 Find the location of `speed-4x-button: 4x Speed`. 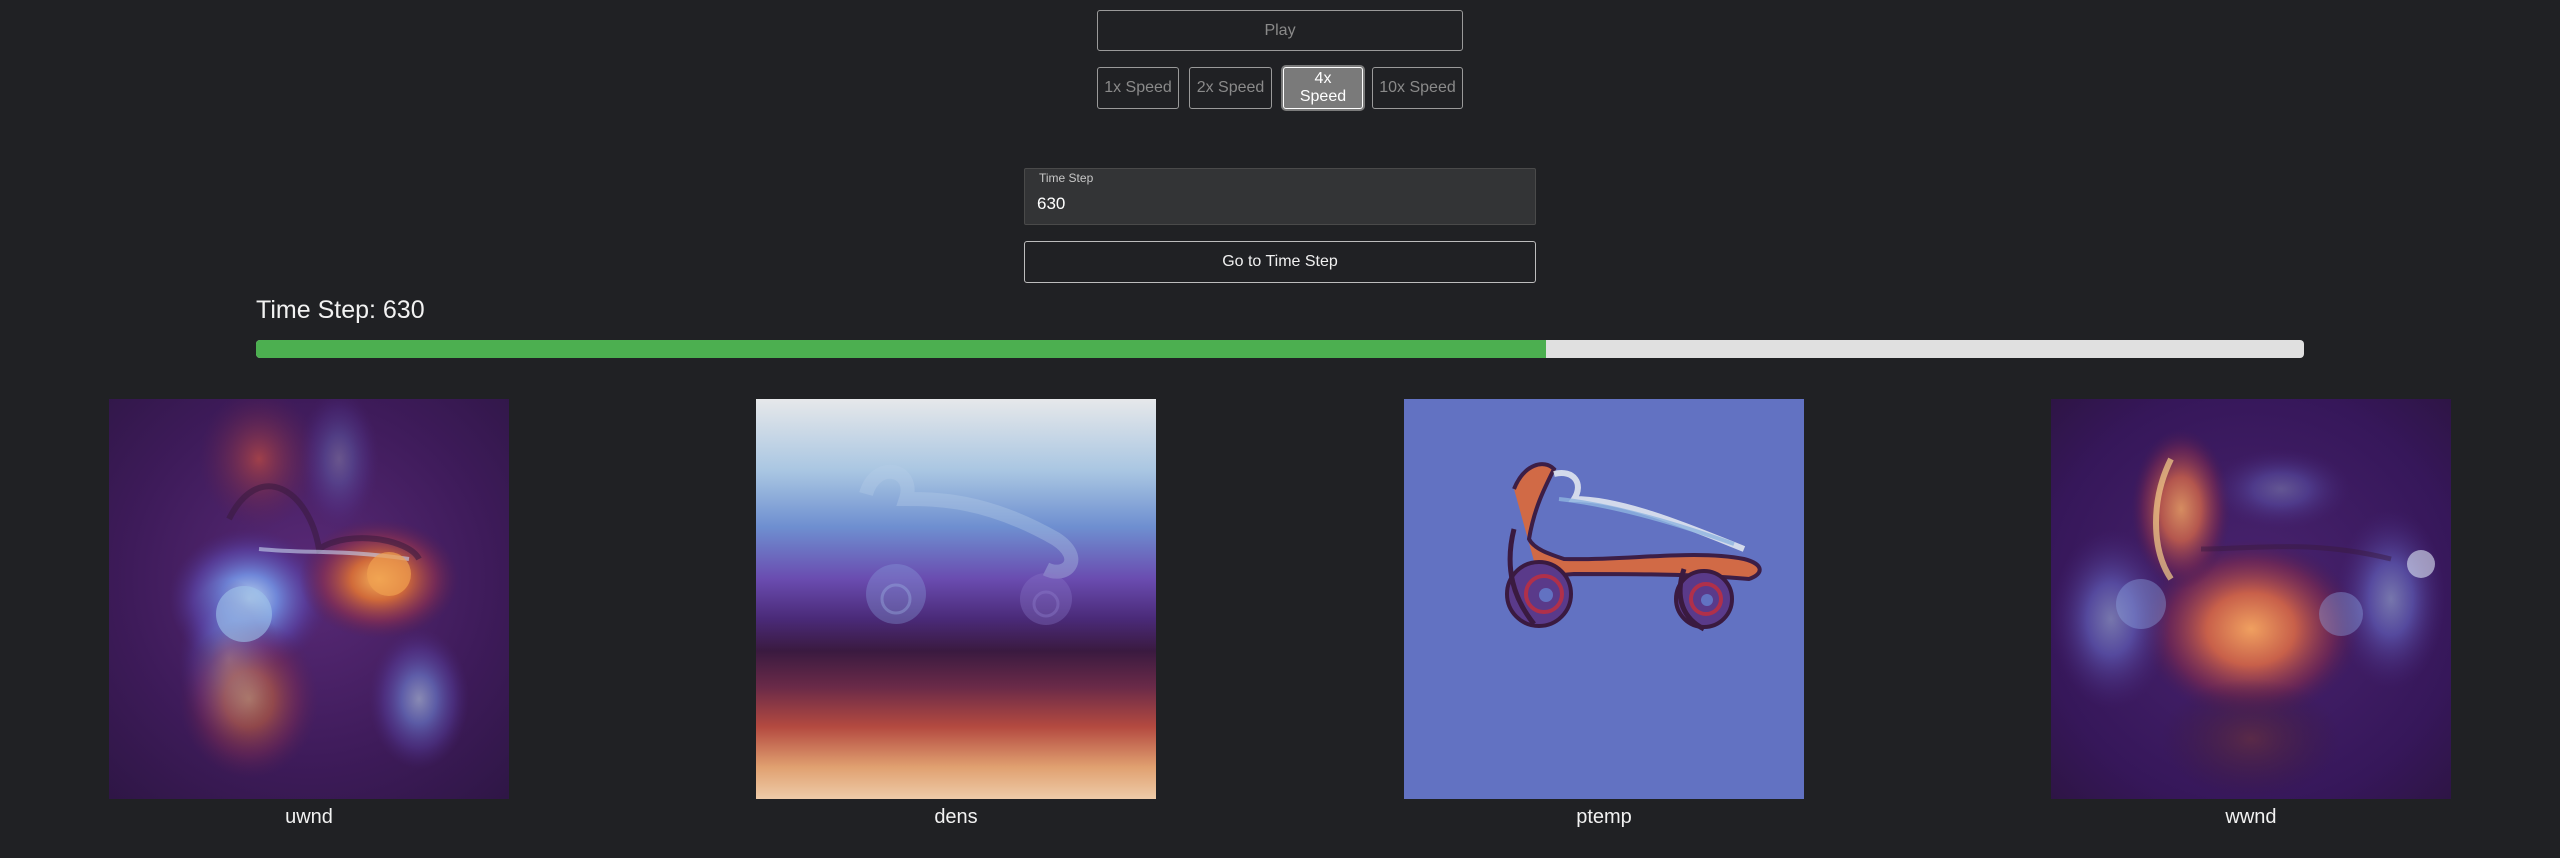

speed-4x-button: 4x Speed is located at coordinates (1323, 88).